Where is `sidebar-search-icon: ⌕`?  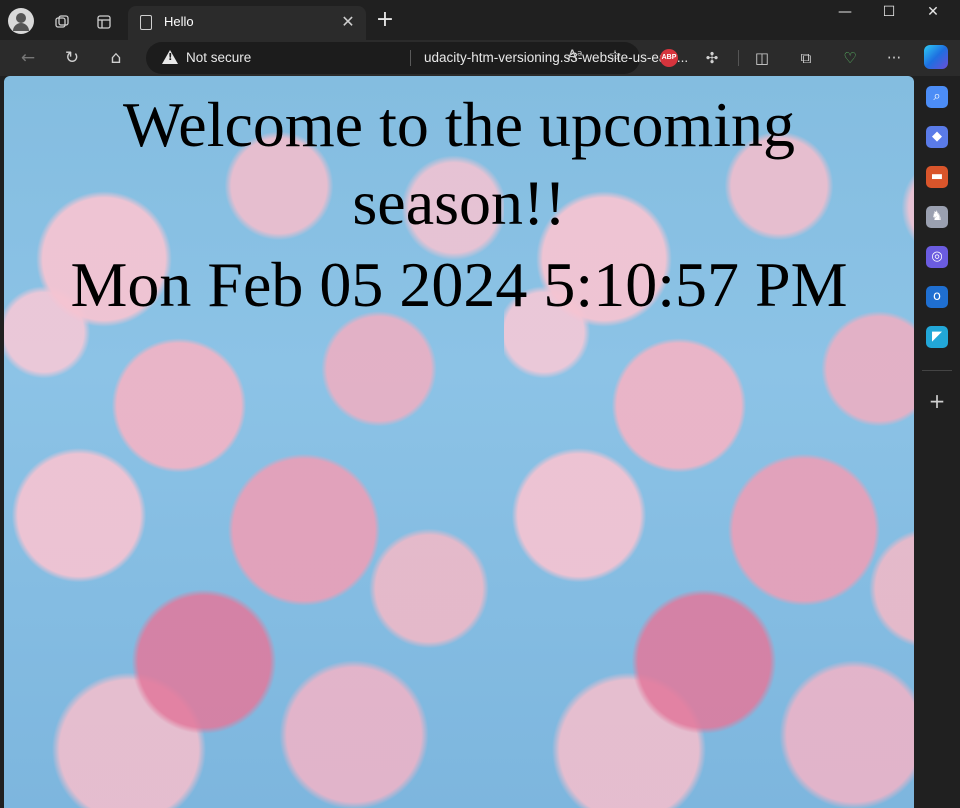
sidebar-search-icon: ⌕ is located at coordinates (937, 97).